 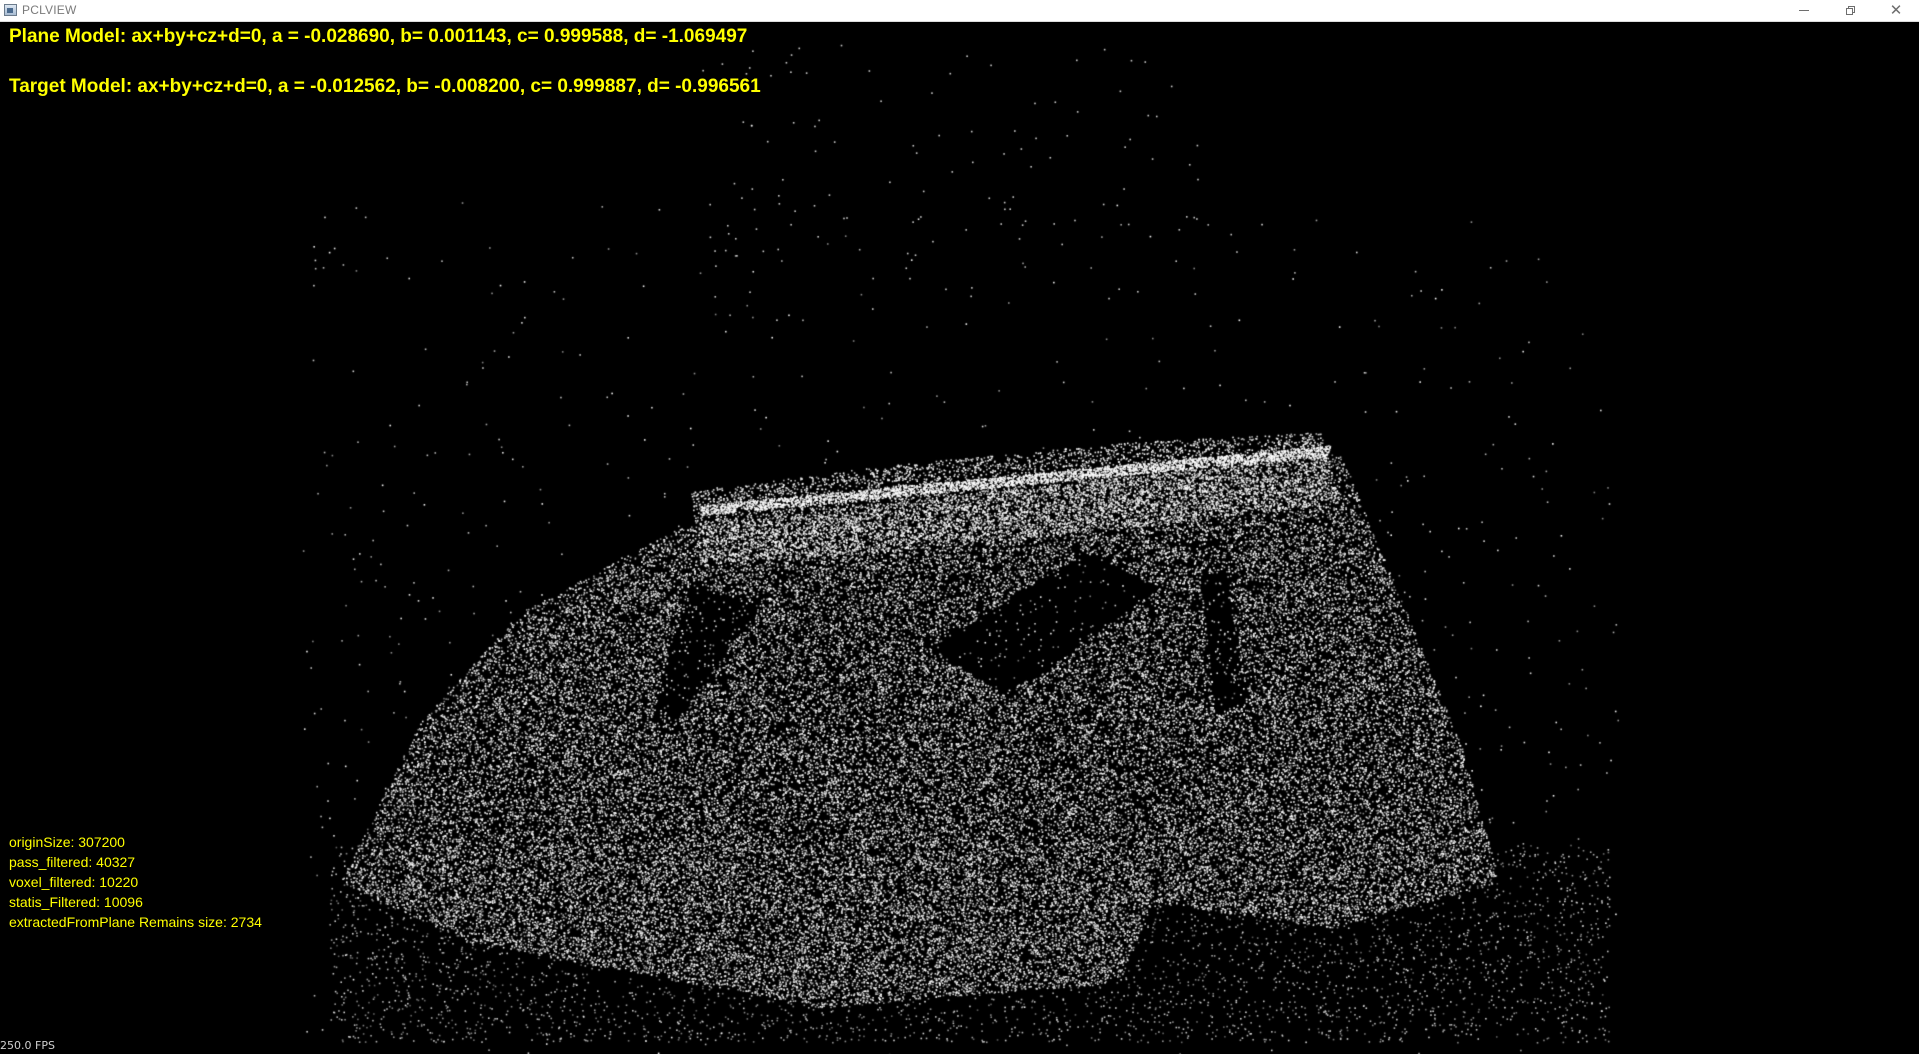 I want to click on minimize-icon, so click(x=1804, y=10).